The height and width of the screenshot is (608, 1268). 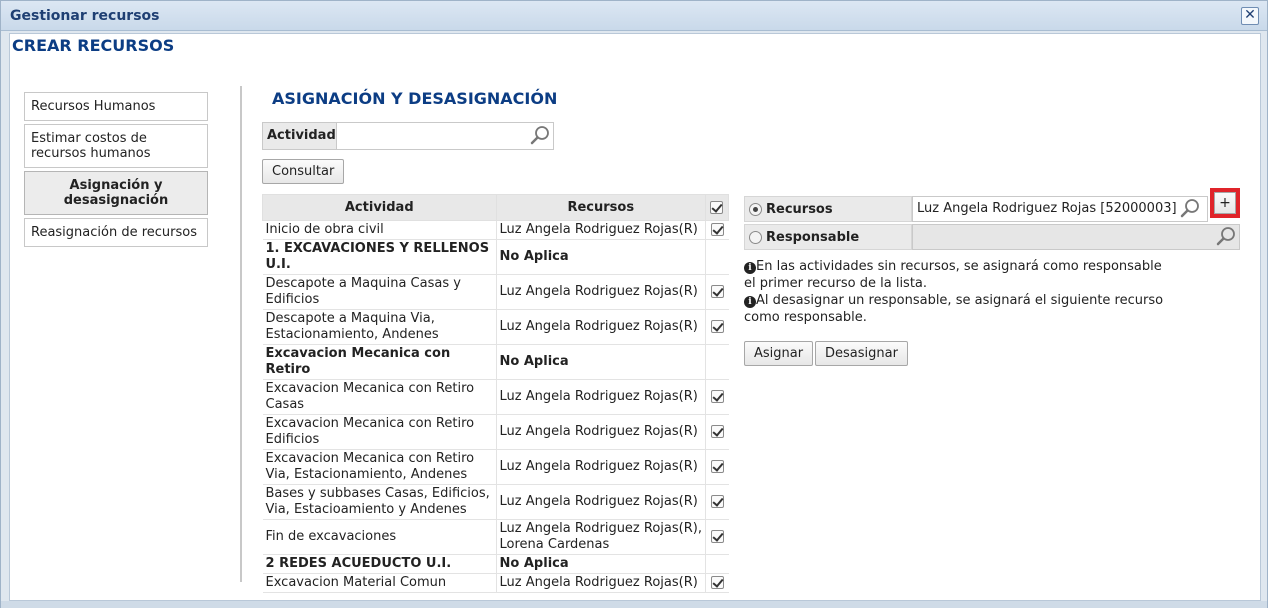 I want to click on activity-filter-label: Actividad, so click(x=300, y=136).